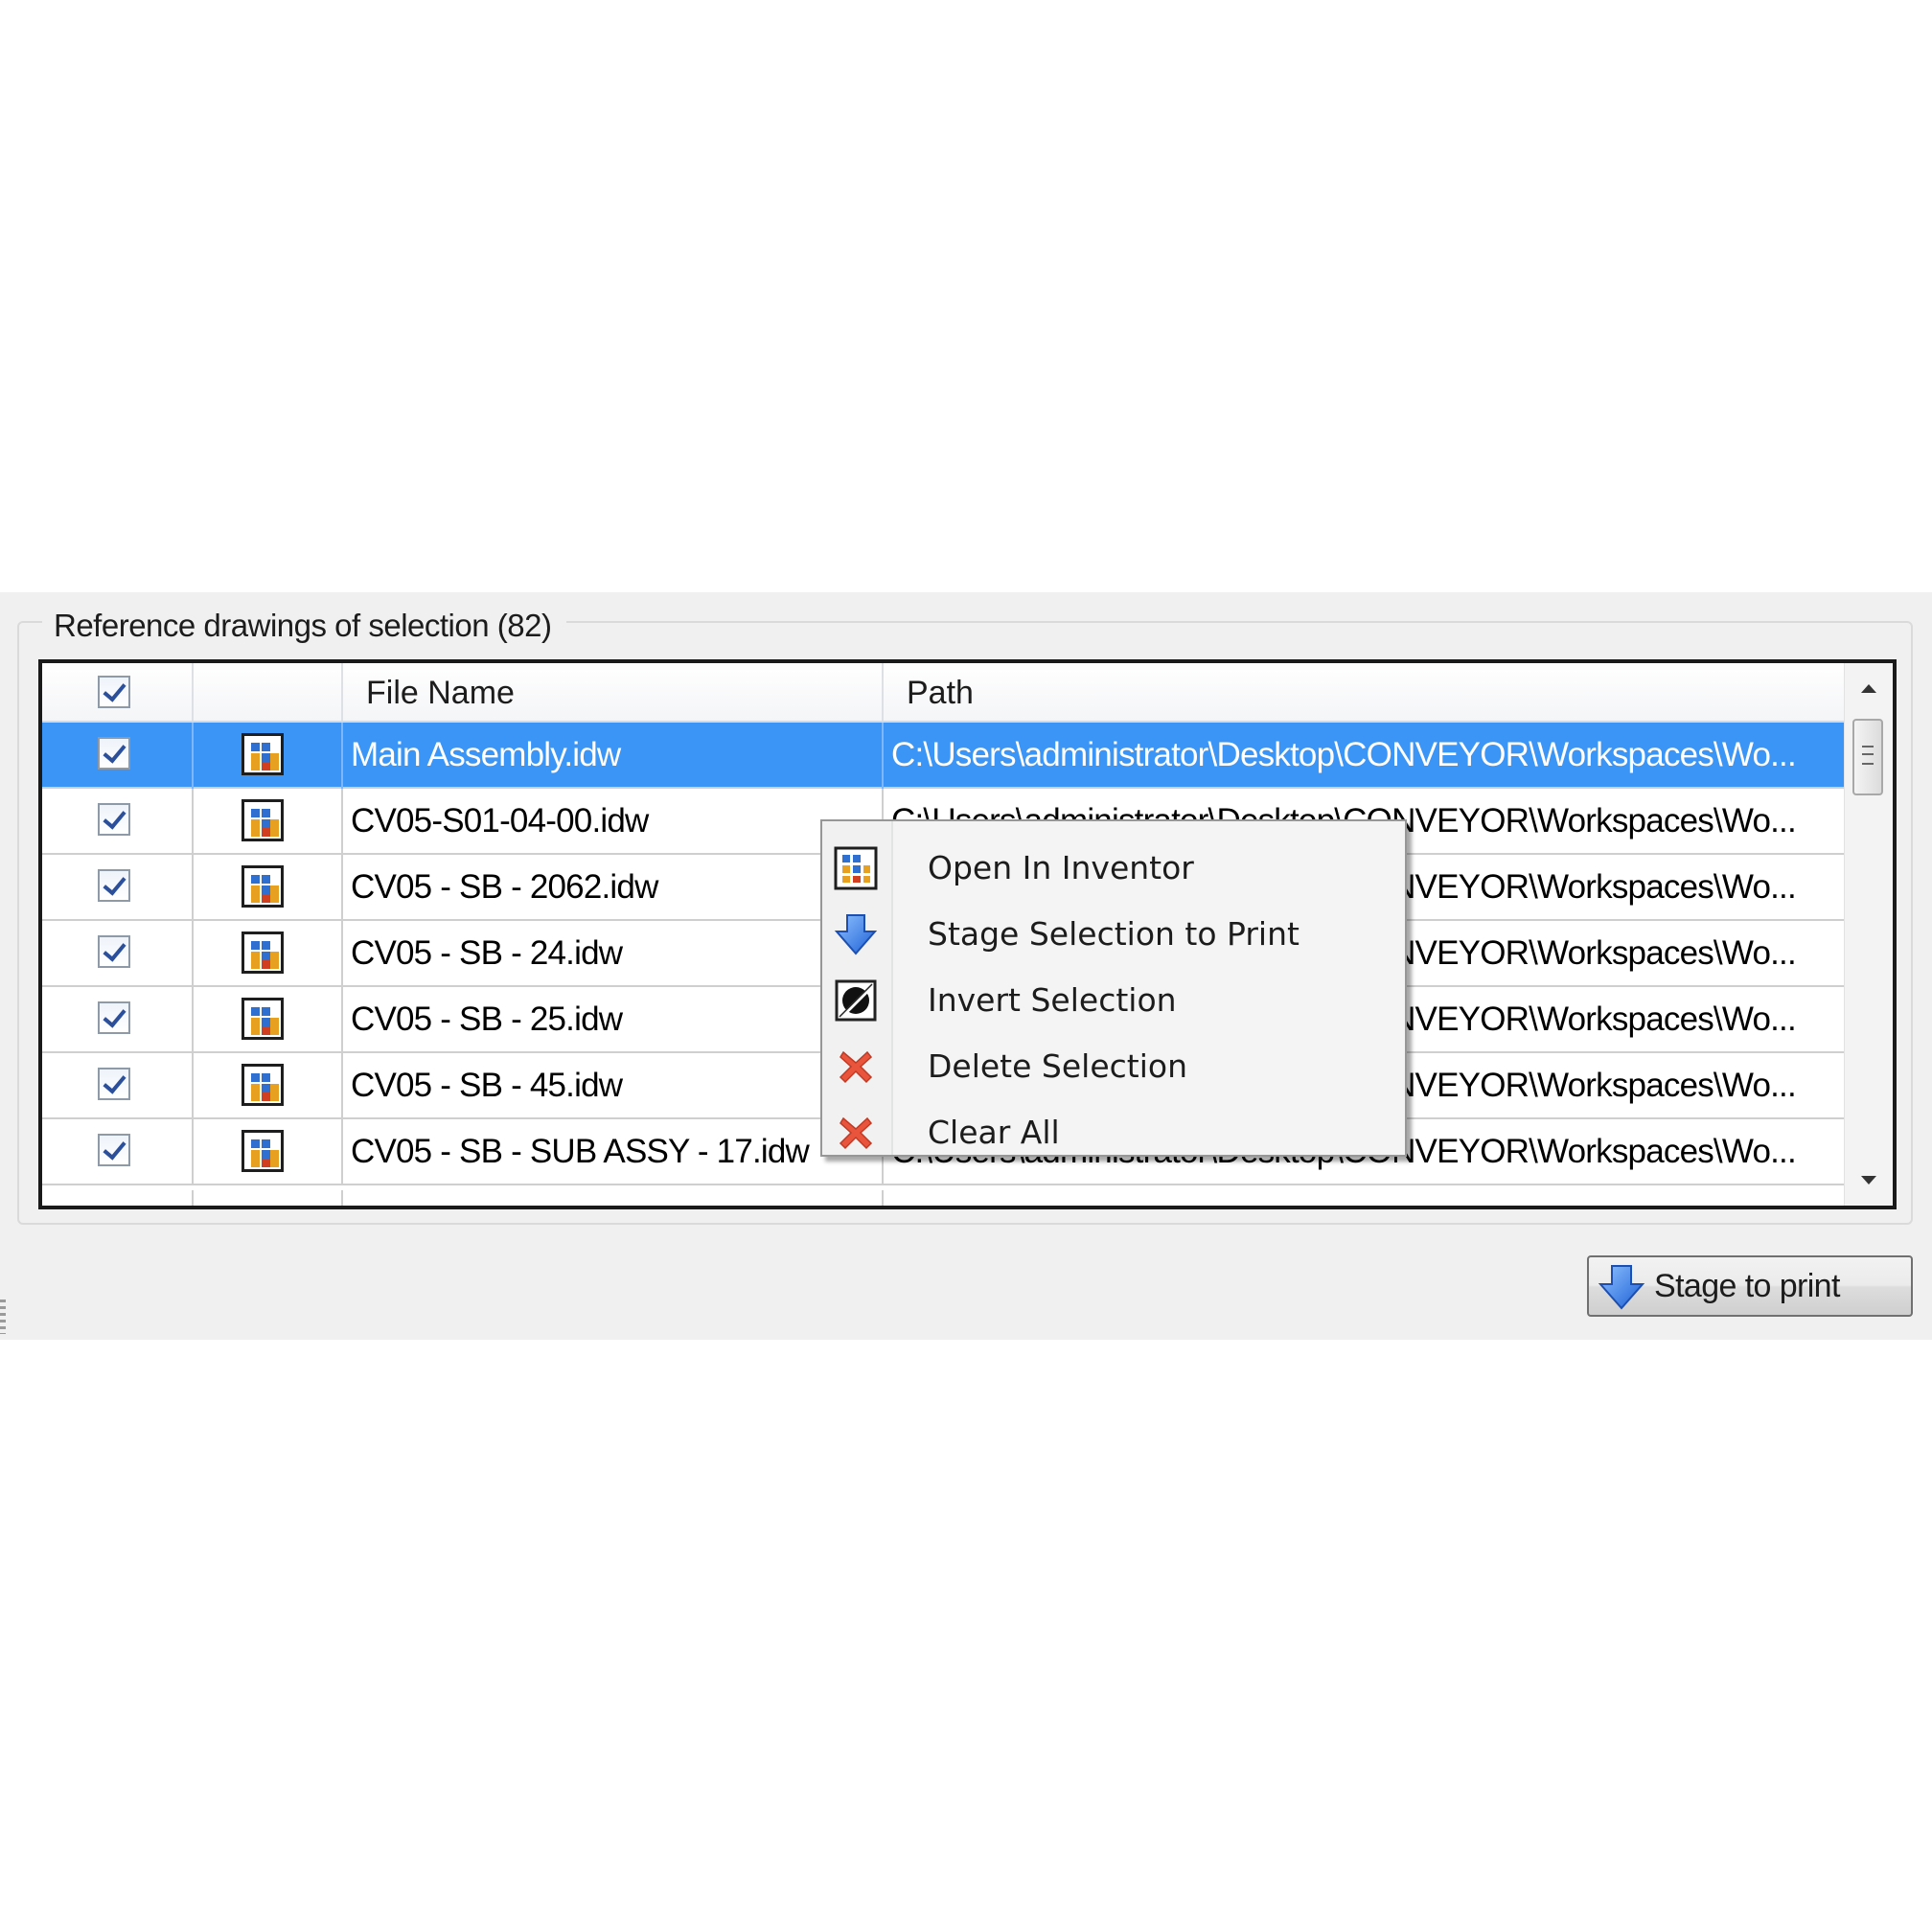  Describe the element at coordinates (1868, 1180) in the screenshot. I see `scroll-down-arrow-icon` at that location.